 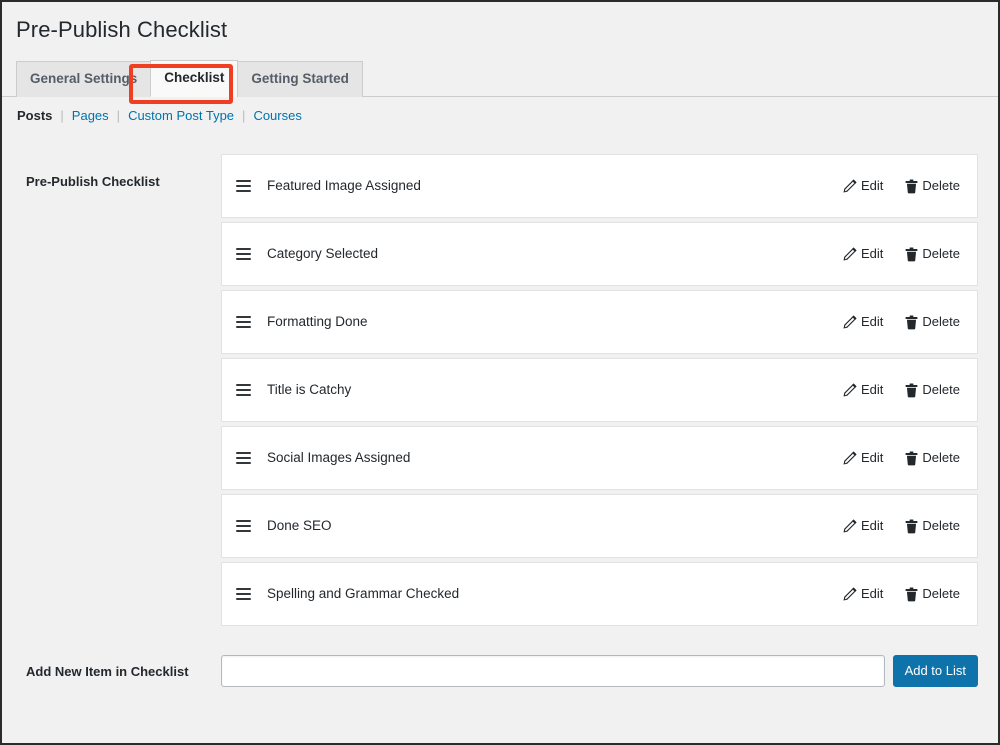 I want to click on checklist-item: Social Images Assigned Edit Delete, so click(x=599, y=458).